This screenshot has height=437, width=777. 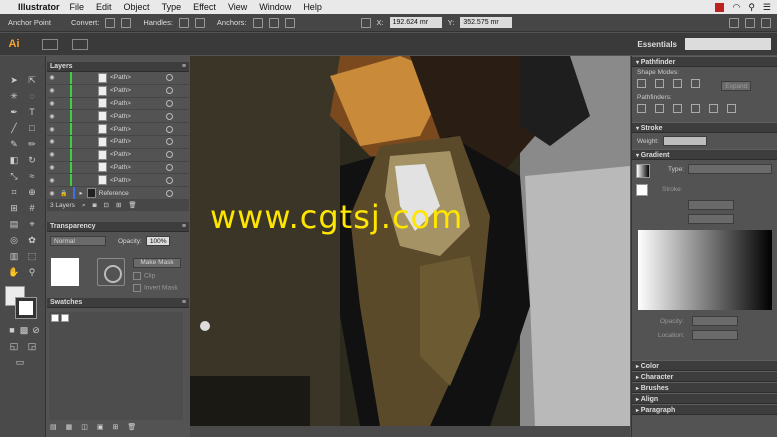 I want to click on crop-icon, so click(x=695, y=108).